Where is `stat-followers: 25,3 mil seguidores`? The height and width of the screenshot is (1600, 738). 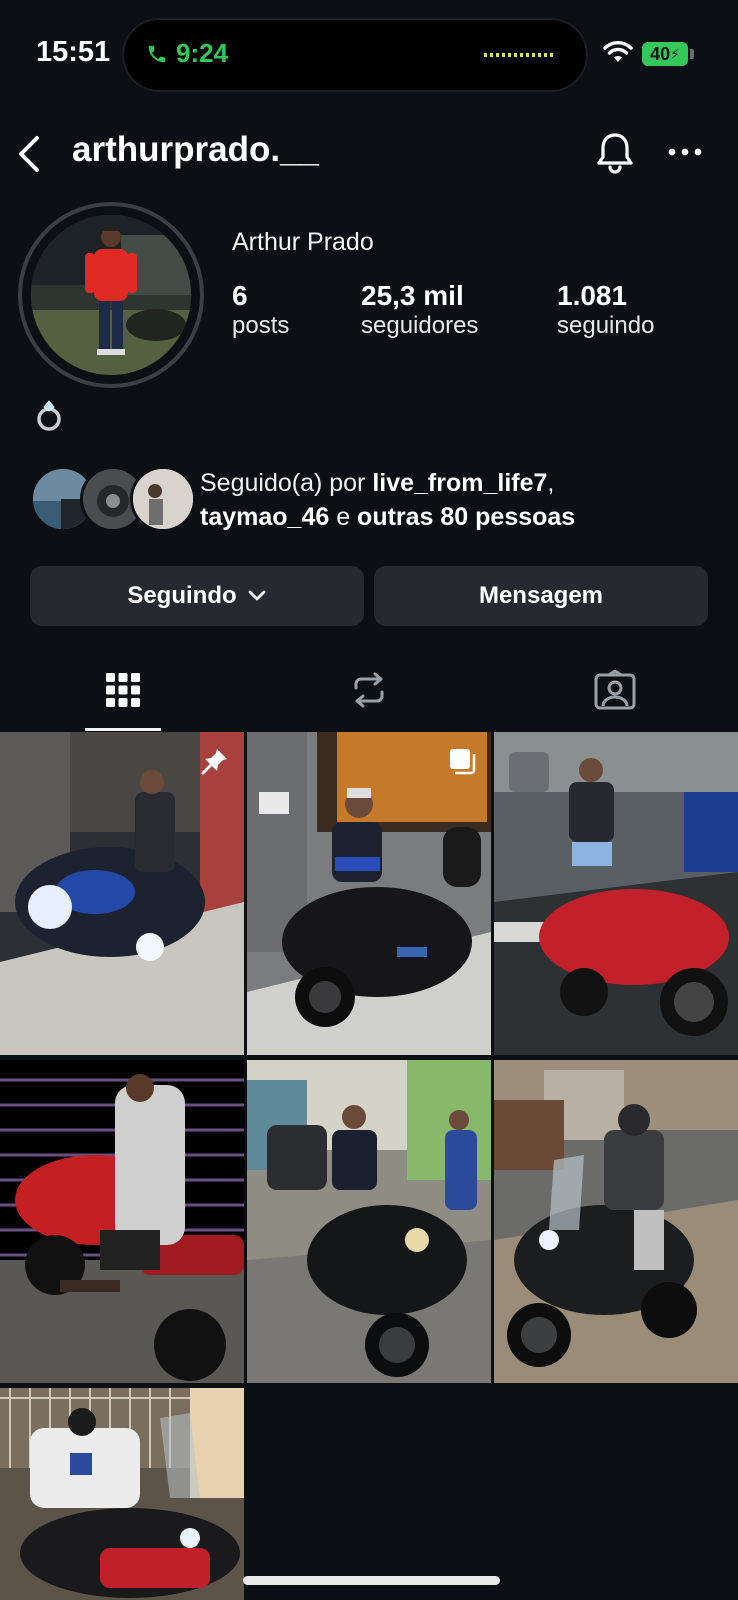
stat-followers: 25,3 mil seguidores is located at coordinates (419, 310).